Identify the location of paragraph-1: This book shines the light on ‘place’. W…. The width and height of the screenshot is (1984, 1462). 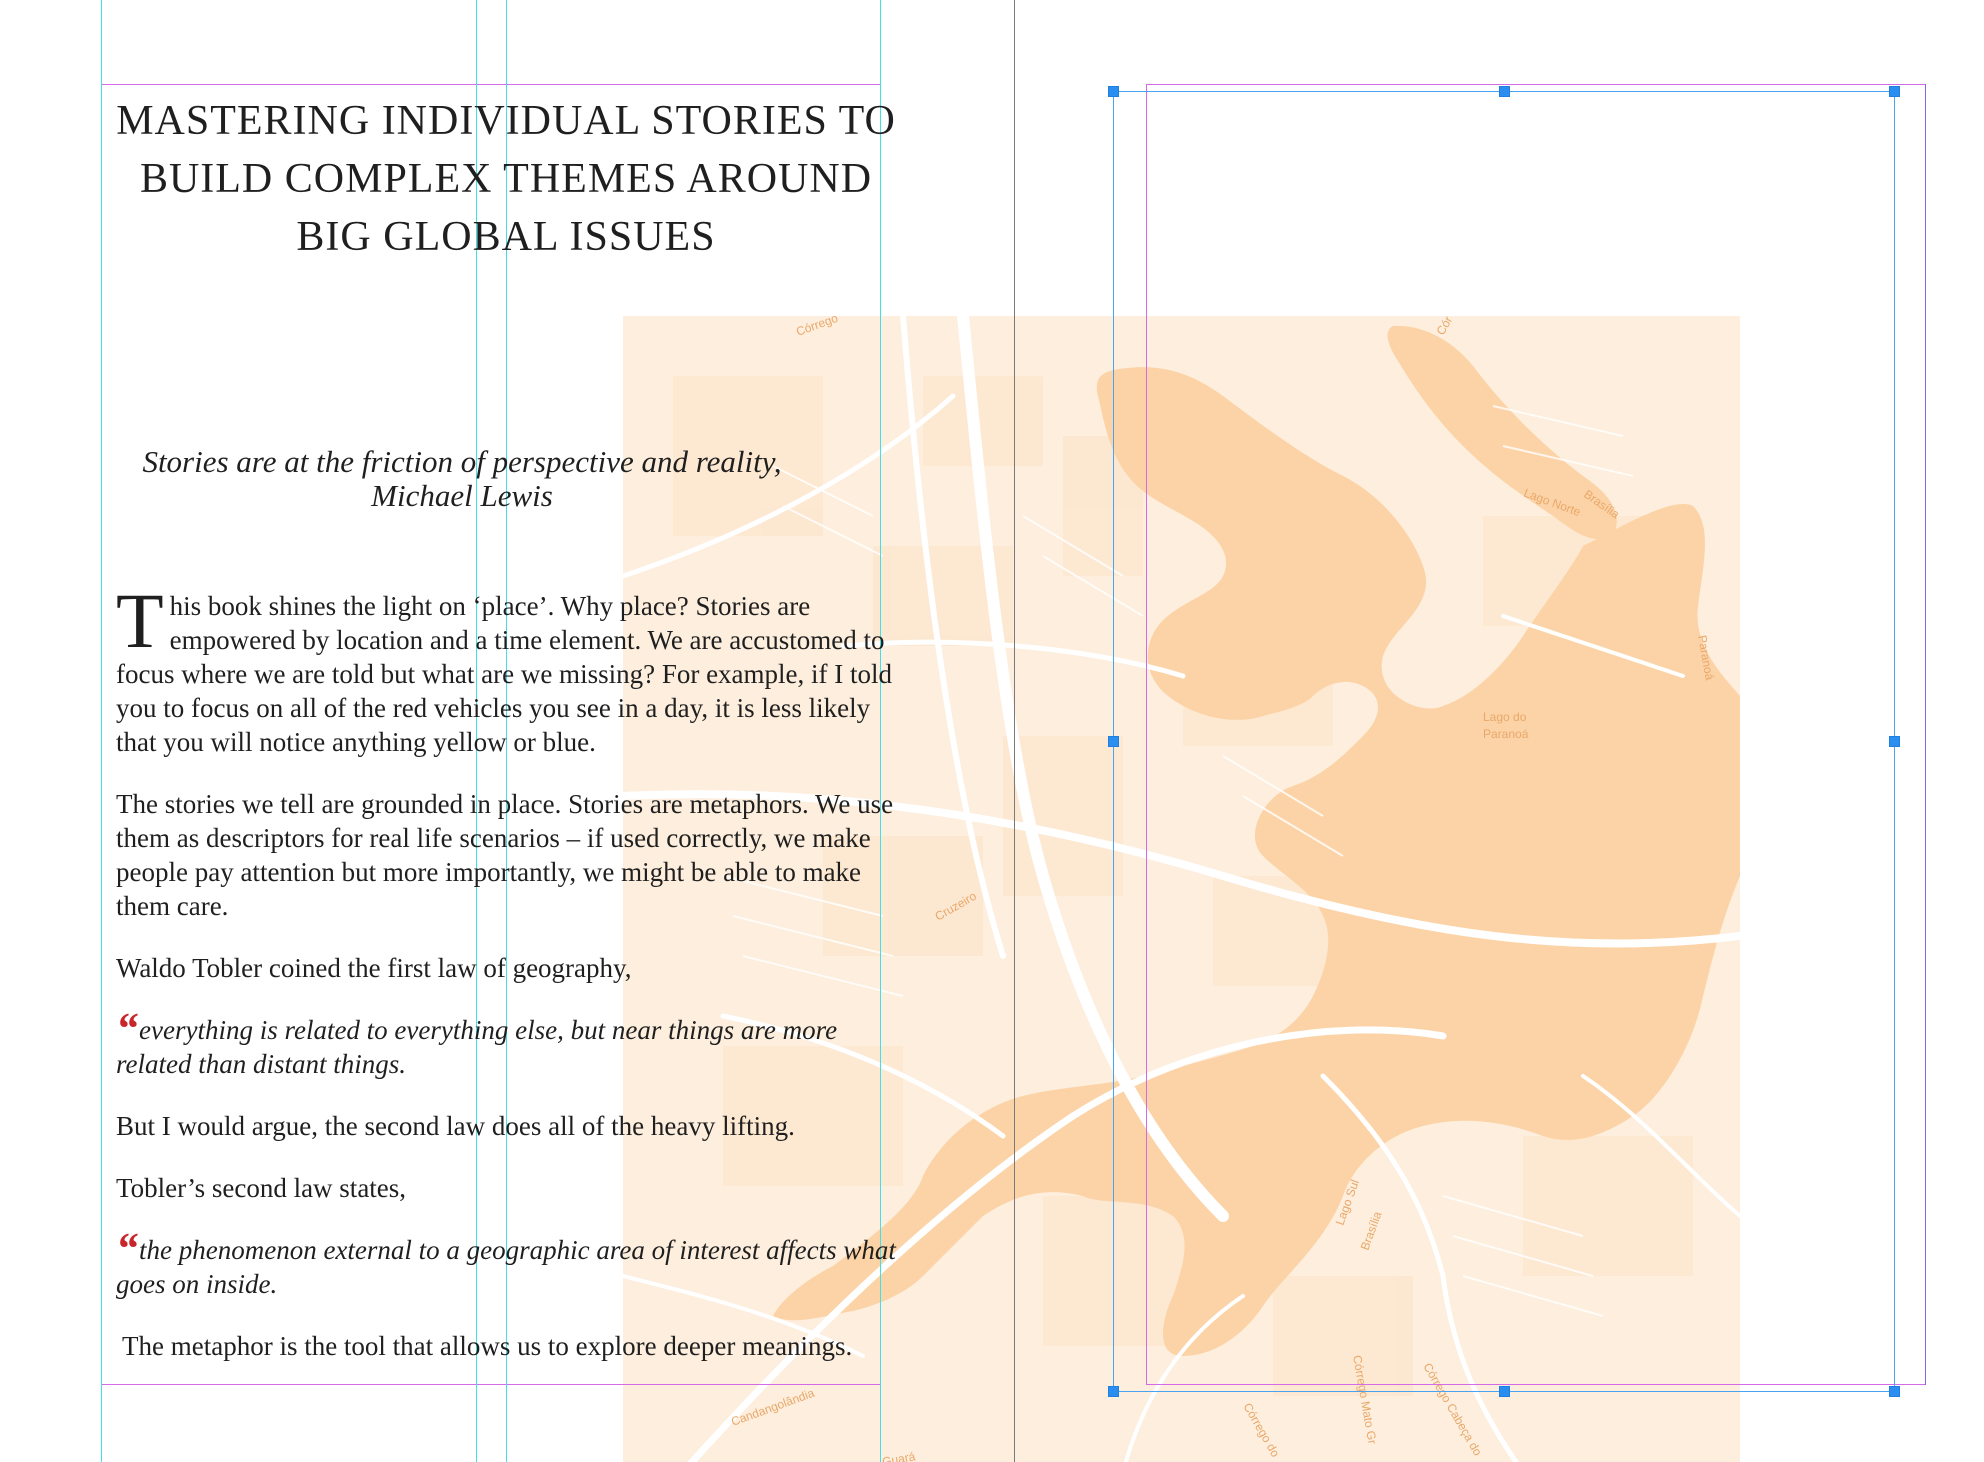
(506, 668).